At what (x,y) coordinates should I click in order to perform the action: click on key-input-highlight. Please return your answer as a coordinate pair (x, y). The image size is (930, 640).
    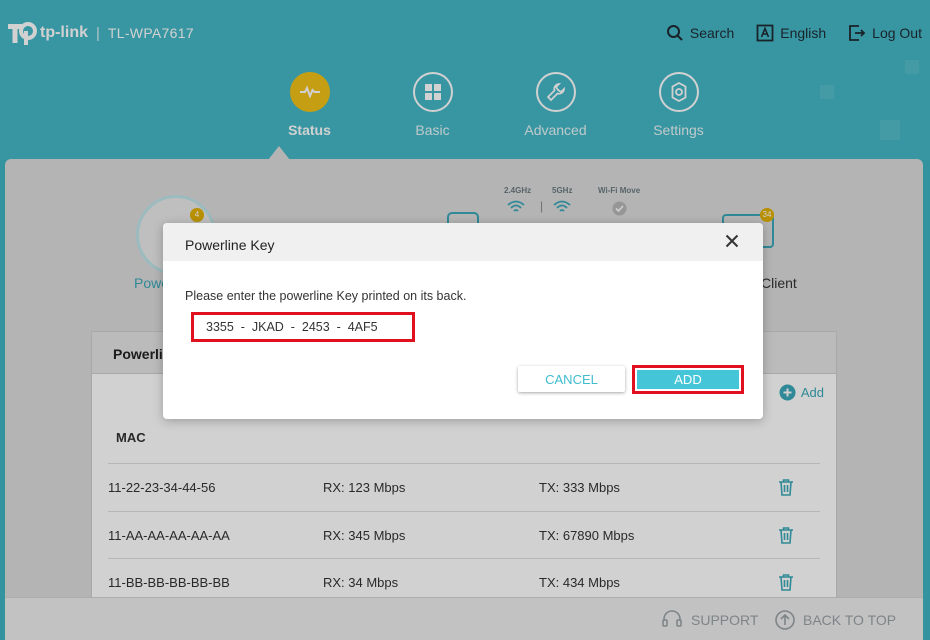
    Looking at the image, I should click on (303, 327).